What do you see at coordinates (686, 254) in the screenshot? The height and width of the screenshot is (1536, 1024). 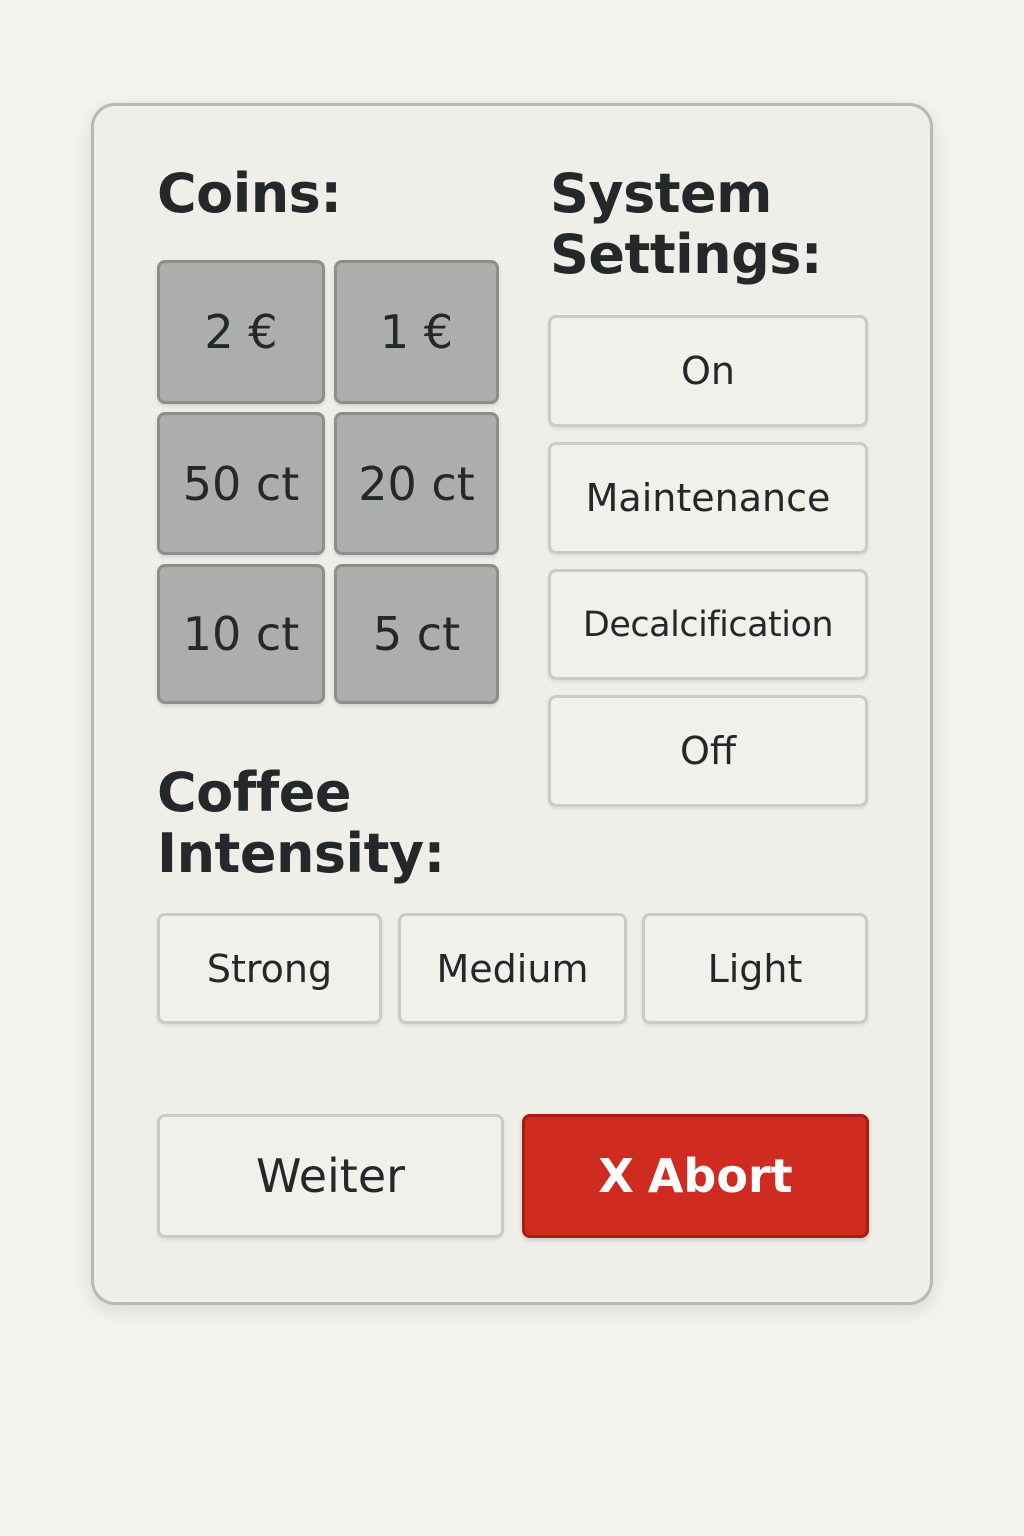 I see `system-settings-heading-line2: Settings:` at bounding box center [686, 254].